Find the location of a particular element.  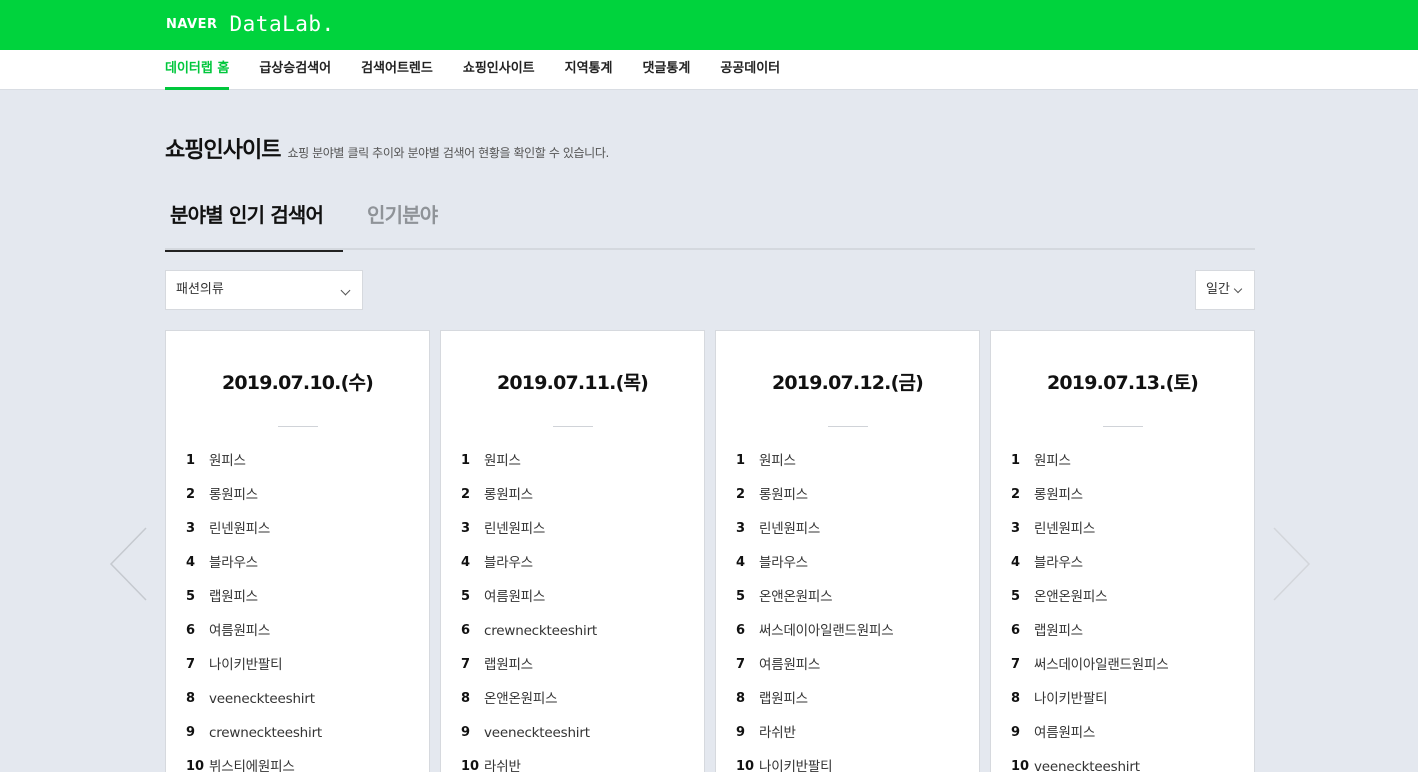

rank-item: 8 랩원피스 is located at coordinates (852, 701).